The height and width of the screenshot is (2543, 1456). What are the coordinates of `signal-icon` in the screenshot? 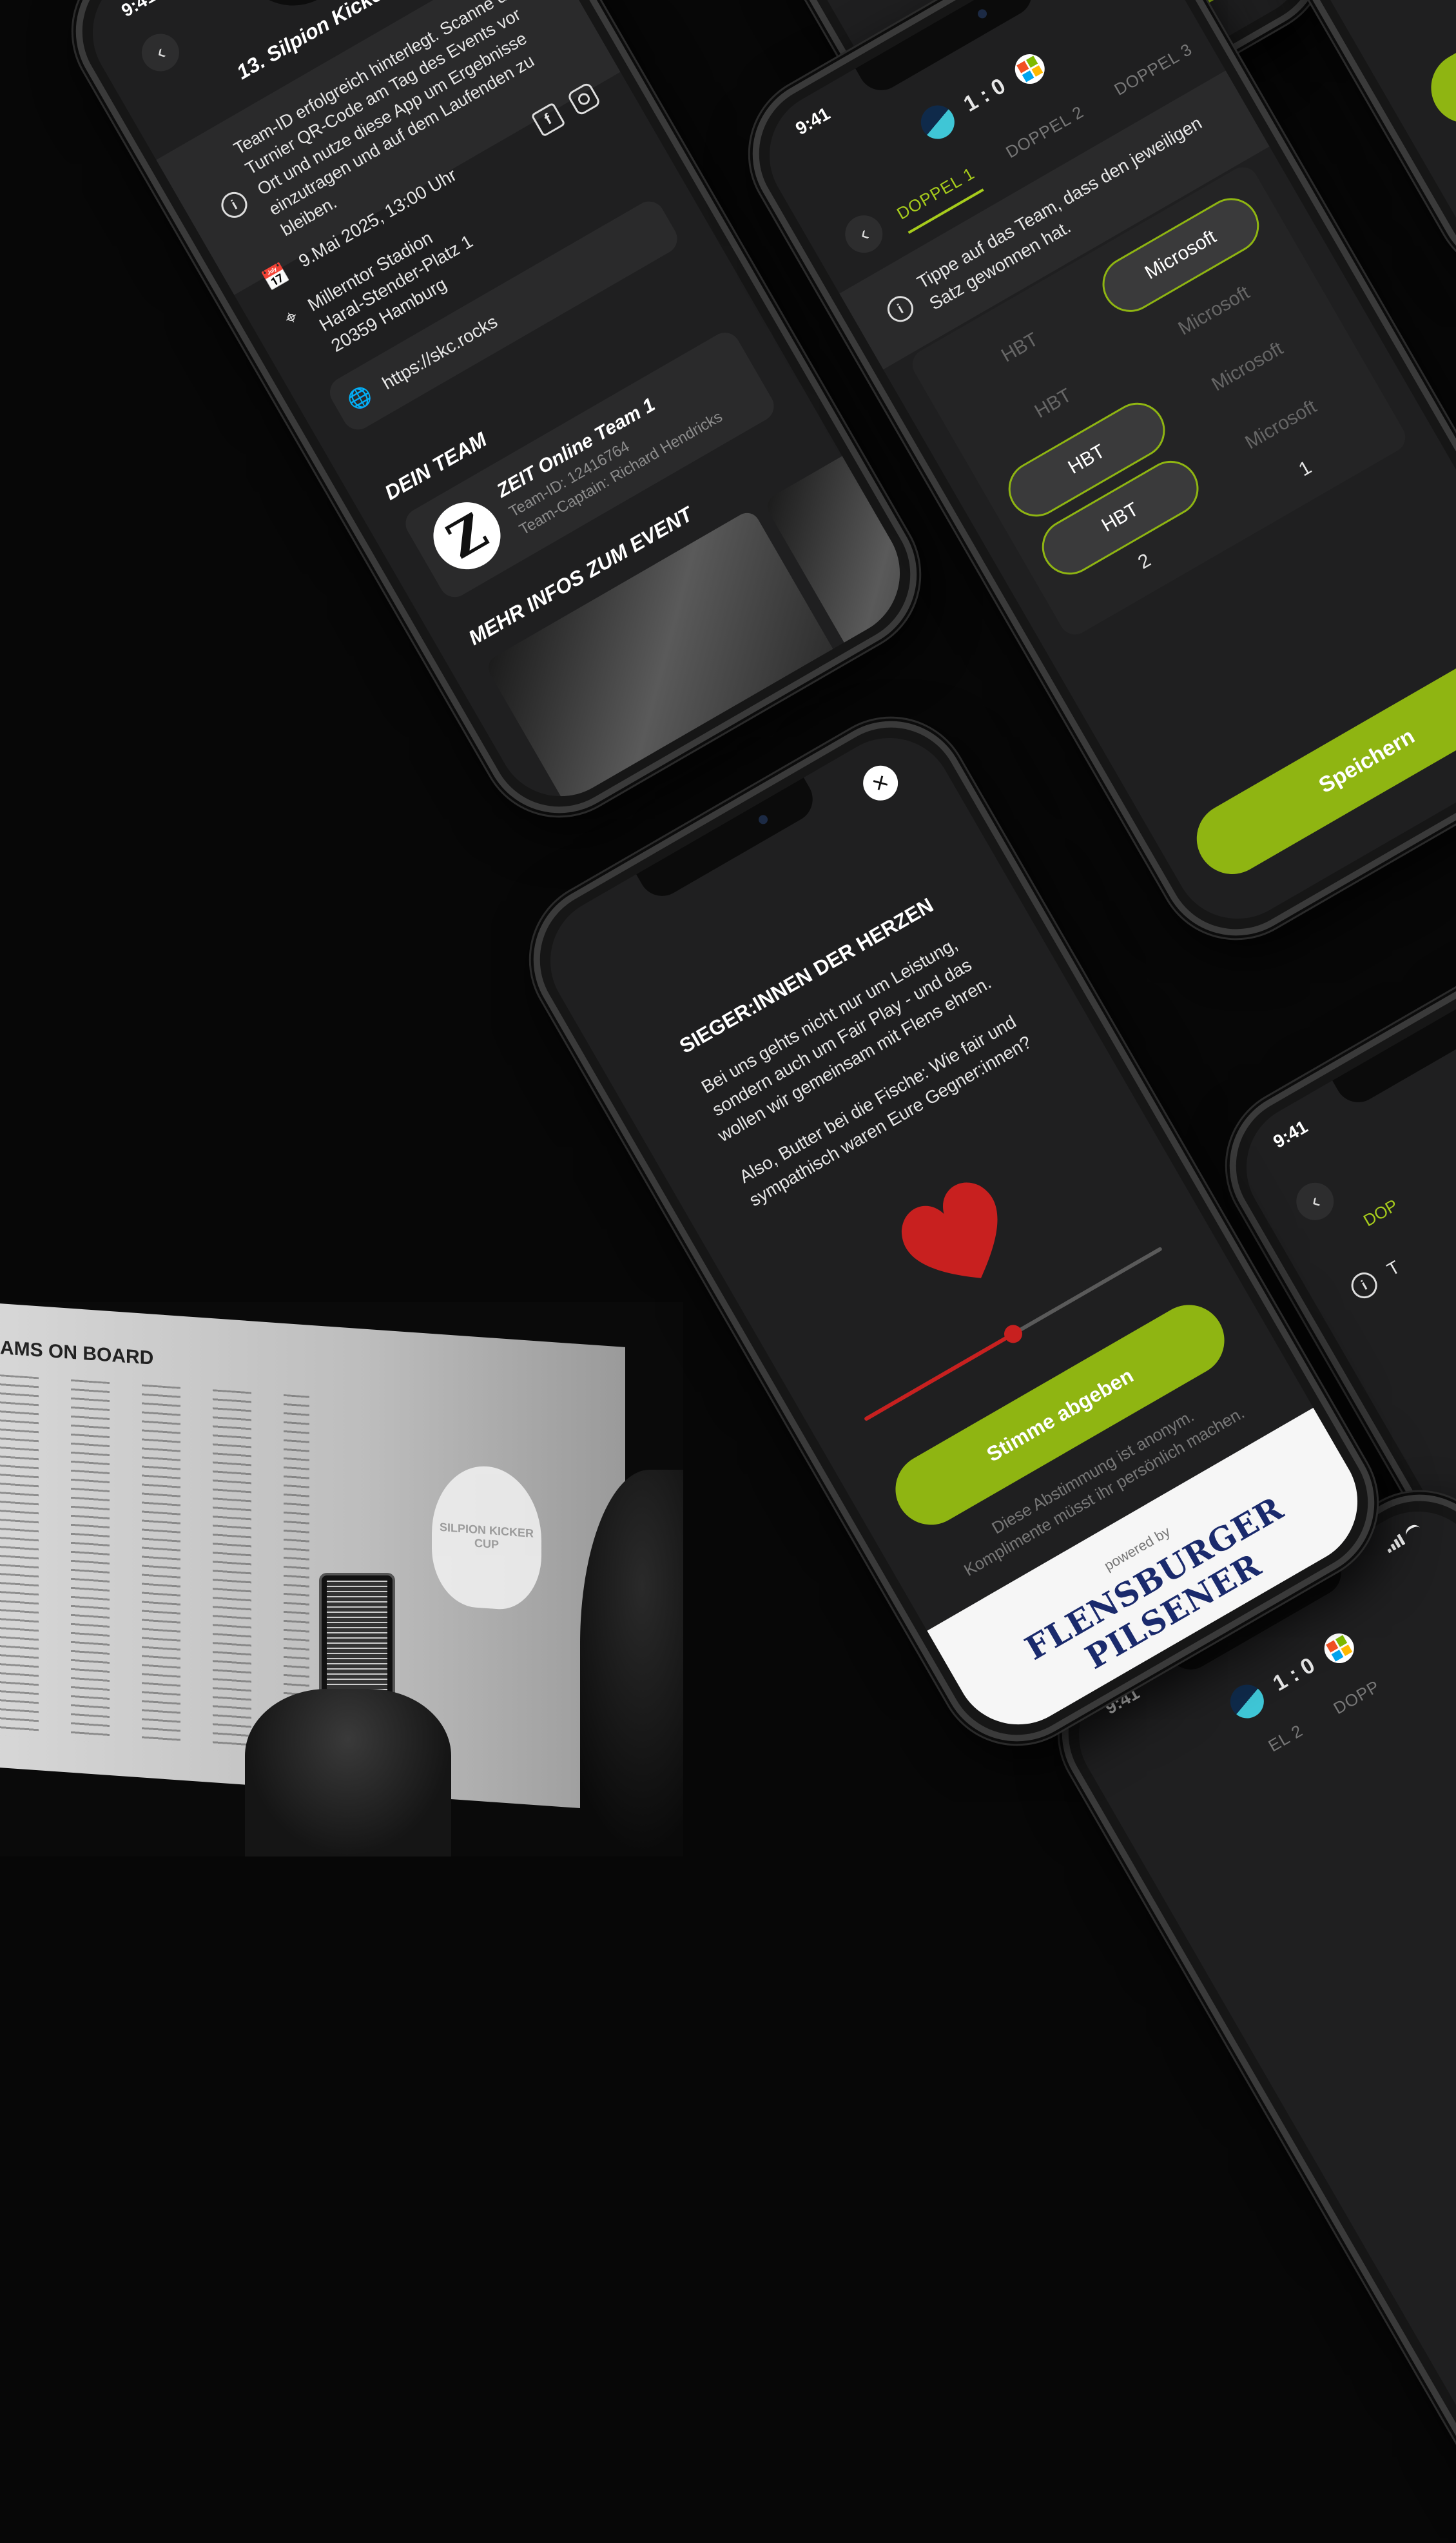 It's located at (1394, 1543).